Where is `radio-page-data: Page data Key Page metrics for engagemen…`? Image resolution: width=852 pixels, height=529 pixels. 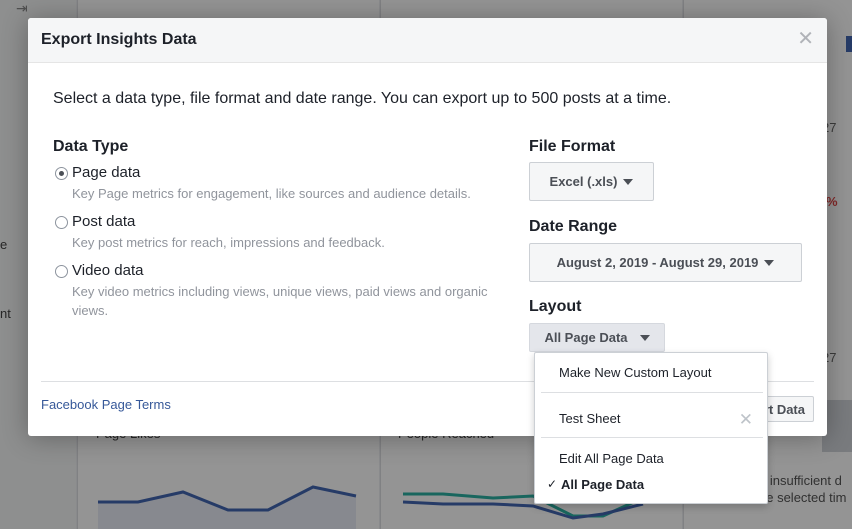
radio-page-data: Page data Key Page metrics for engagemen… is located at coordinates (290, 184).